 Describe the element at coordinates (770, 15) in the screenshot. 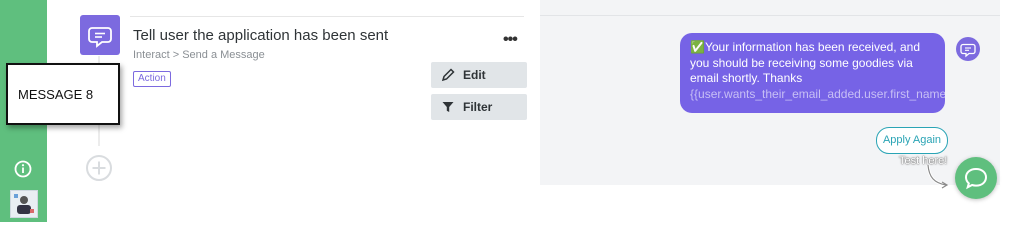

I see `preview-divider` at that location.